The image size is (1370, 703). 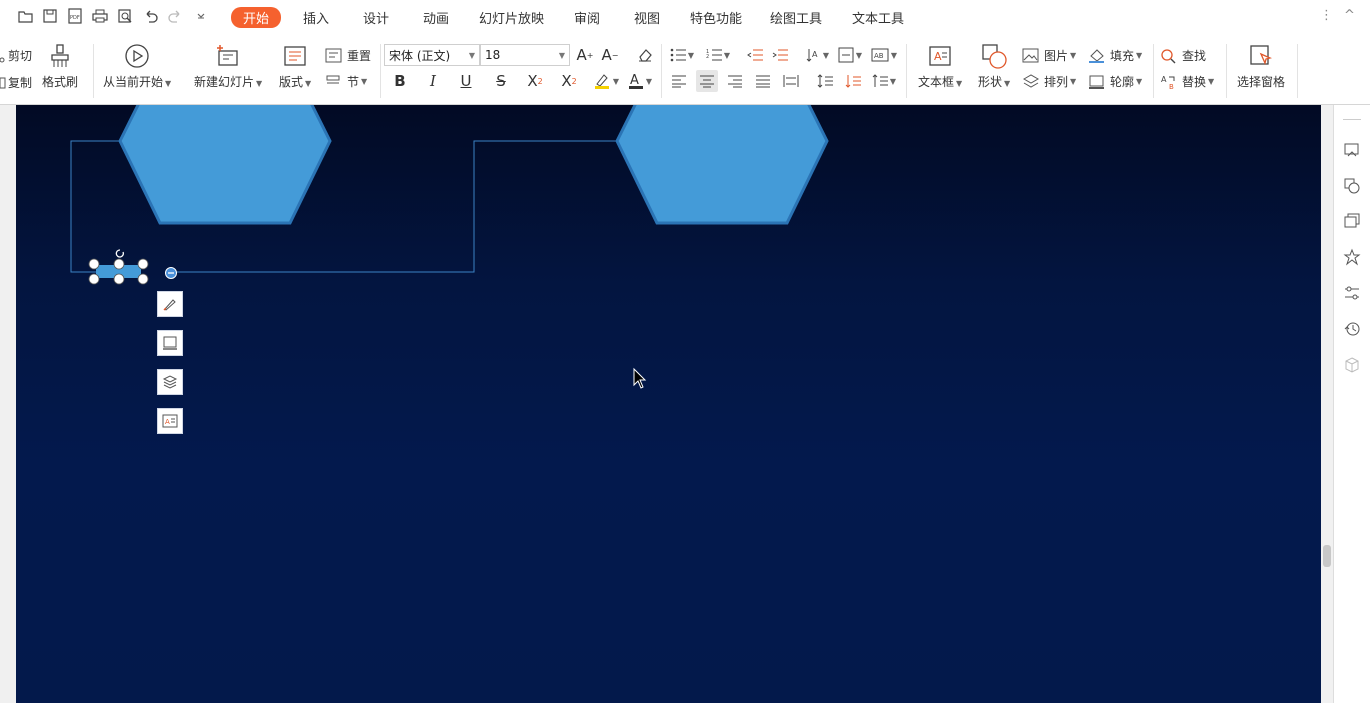 What do you see at coordinates (610, 55) in the screenshot?
I see `decrease-font-icon: A −` at bounding box center [610, 55].